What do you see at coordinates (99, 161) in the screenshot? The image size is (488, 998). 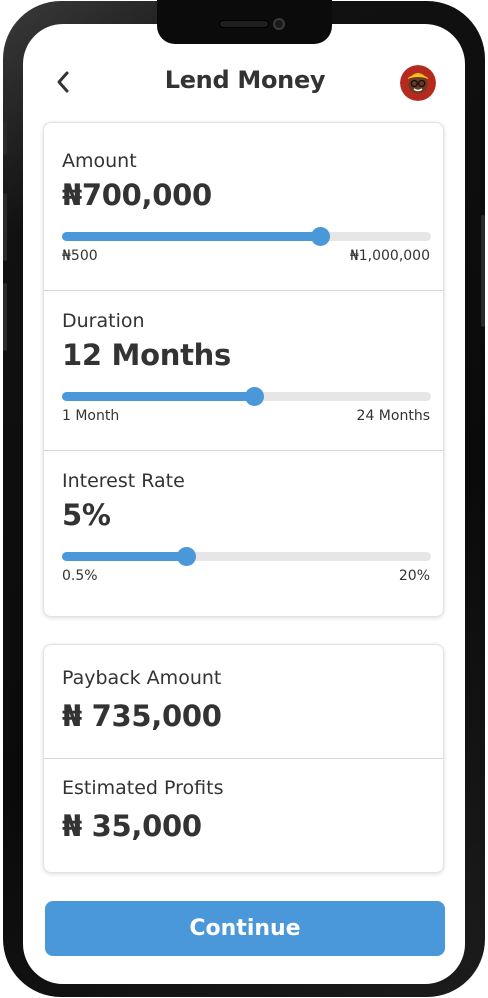 I see `amount-label: Amount` at bounding box center [99, 161].